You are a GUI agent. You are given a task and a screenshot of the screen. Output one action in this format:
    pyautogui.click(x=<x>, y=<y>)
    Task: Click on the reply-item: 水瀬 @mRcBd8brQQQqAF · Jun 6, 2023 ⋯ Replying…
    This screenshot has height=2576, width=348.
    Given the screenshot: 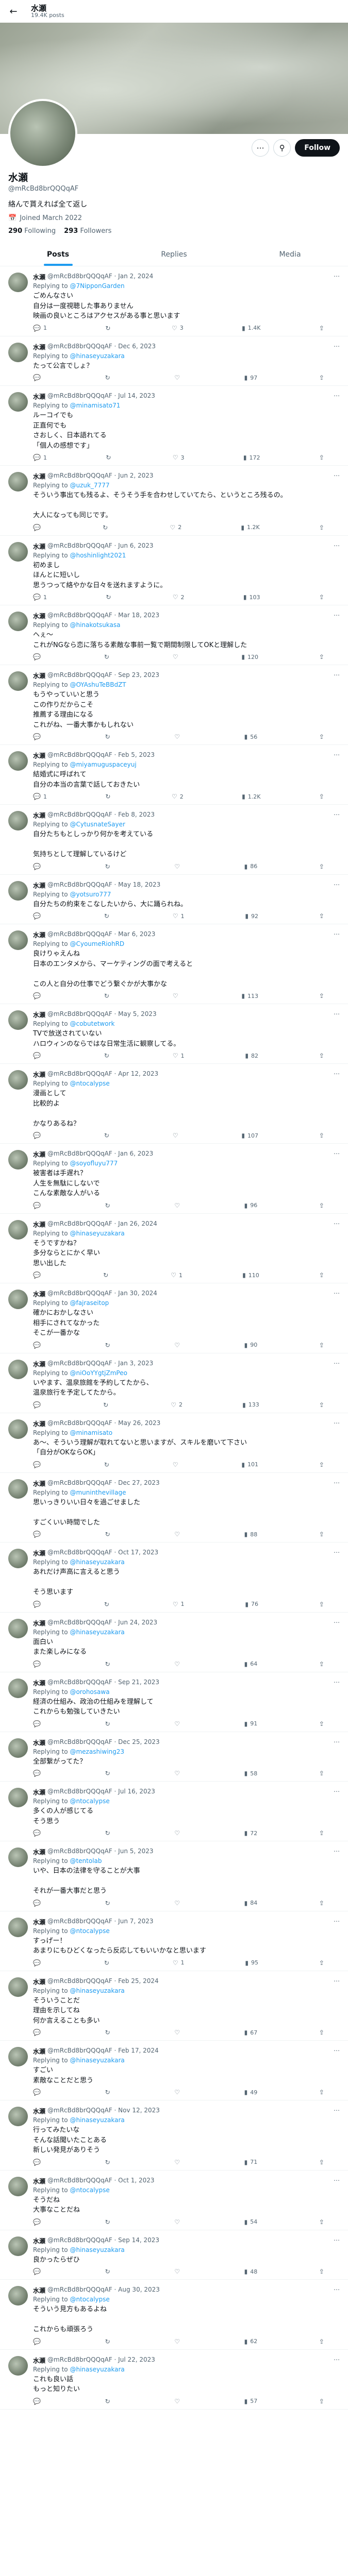 What is the action you would take?
    pyautogui.click(x=174, y=570)
    